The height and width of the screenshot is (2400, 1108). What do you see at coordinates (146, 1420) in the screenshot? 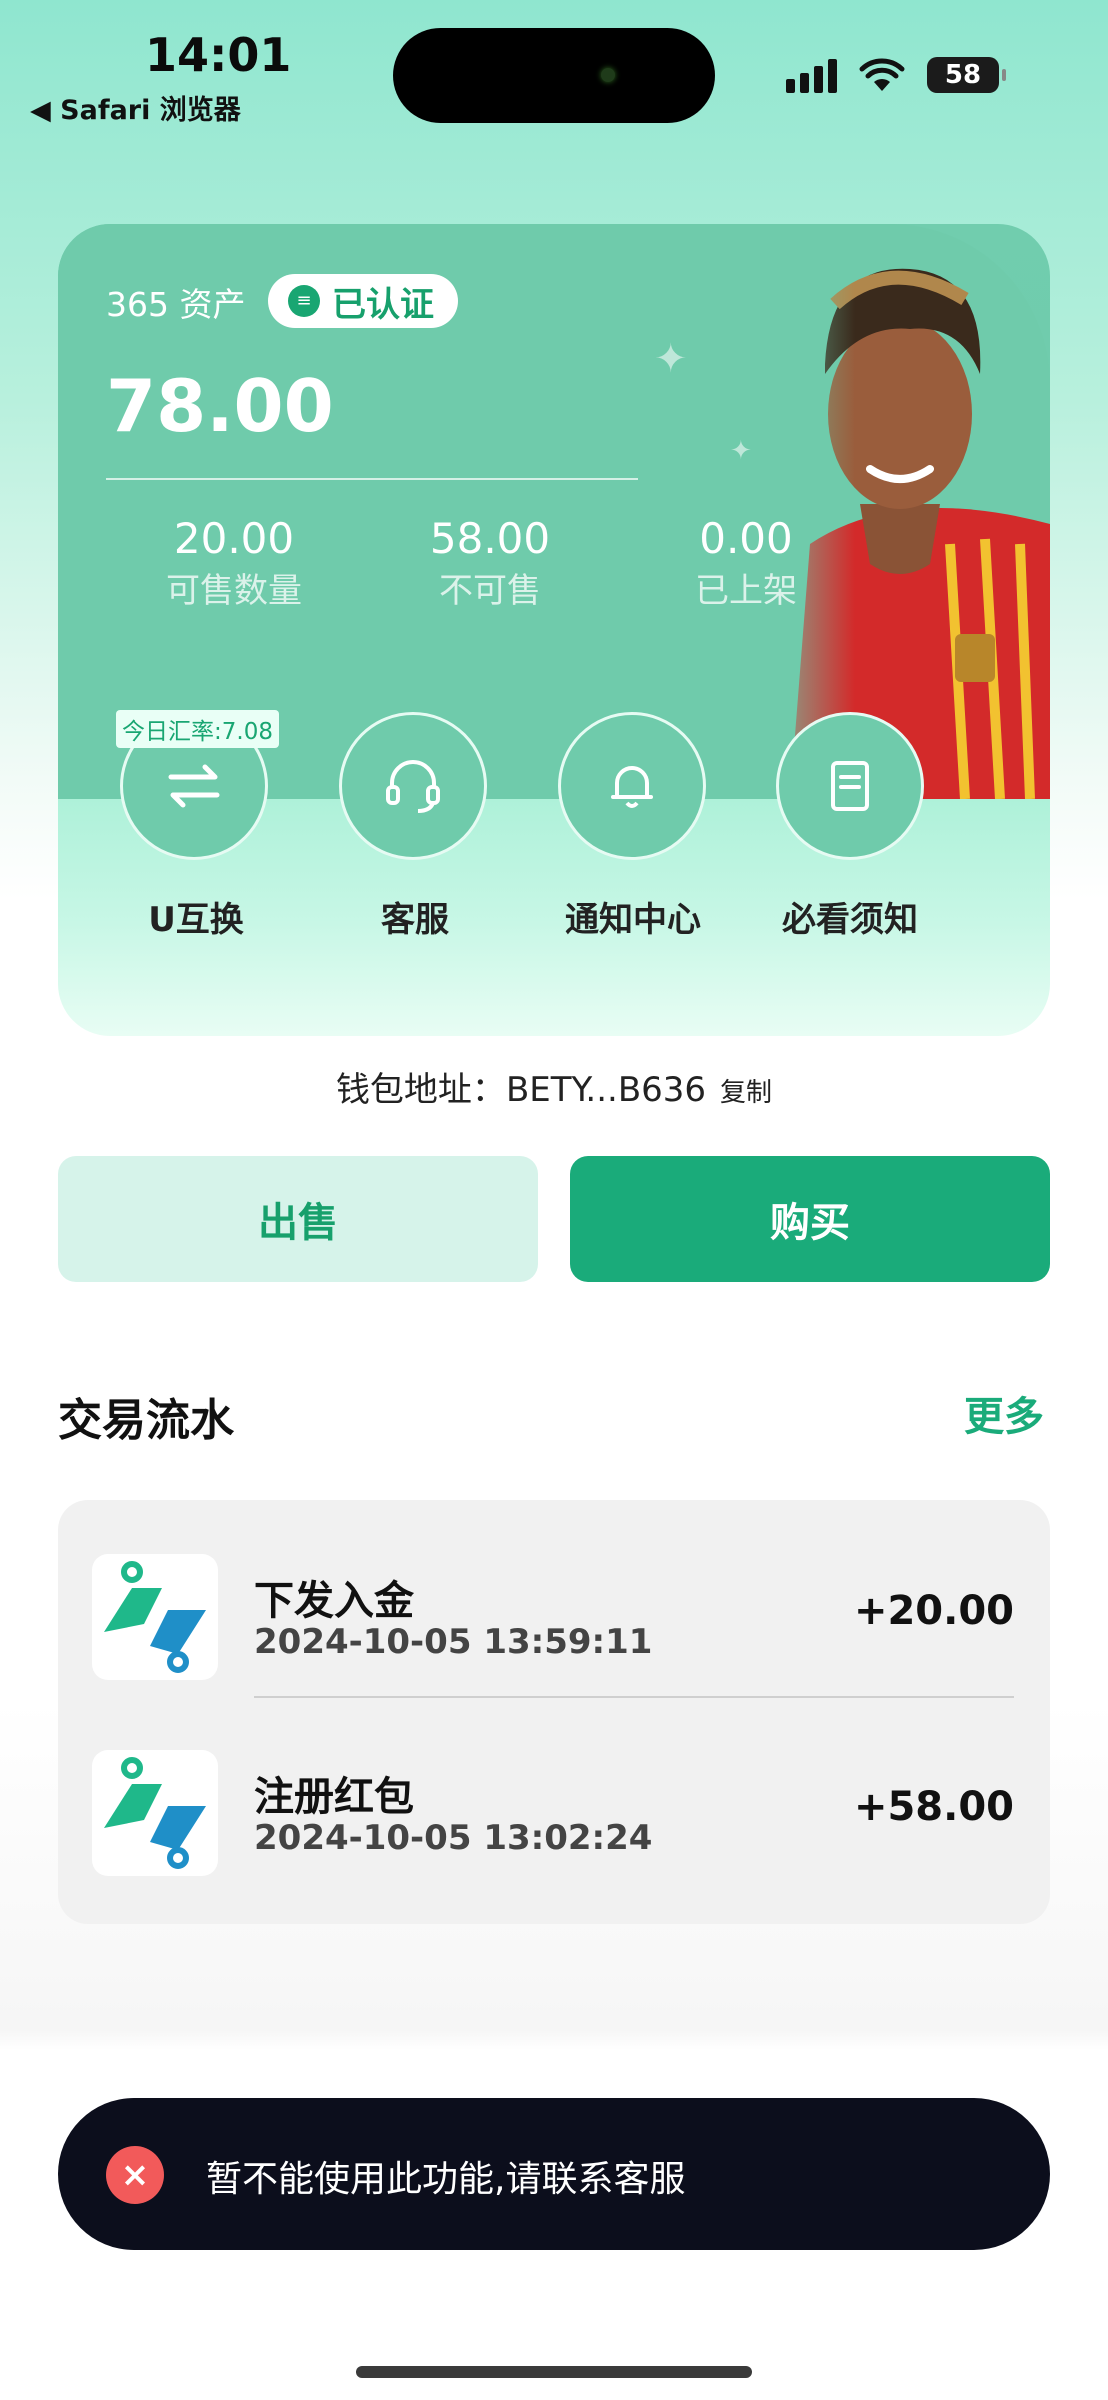
I see `transactions-title: 交易流水` at bounding box center [146, 1420].